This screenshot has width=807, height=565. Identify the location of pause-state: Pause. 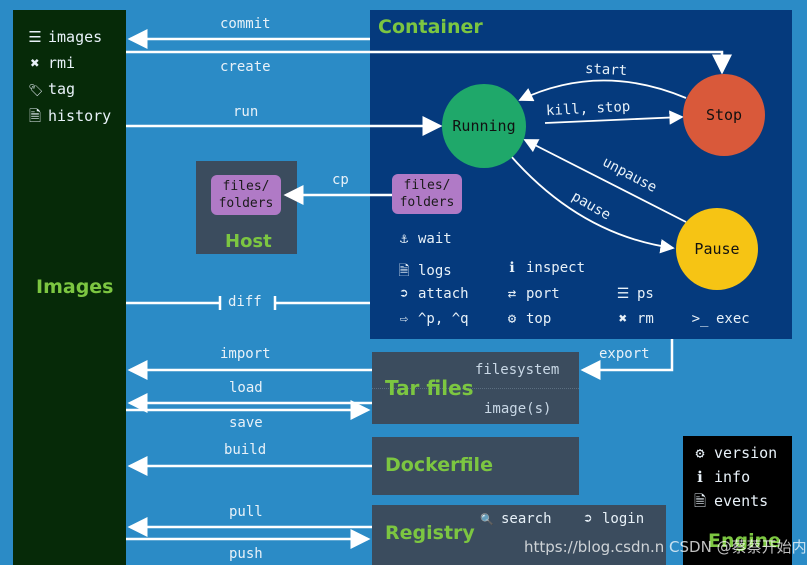
(717, 249).